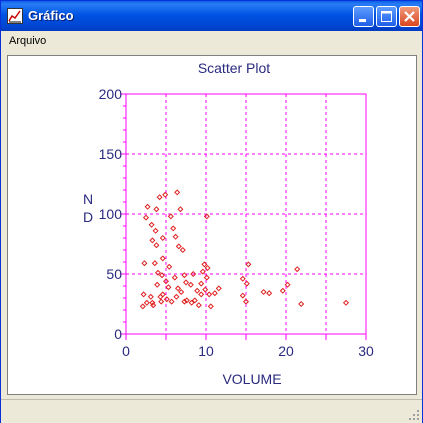 The height and width of the screenshot is (423, 423). What do you see at coordinates (114, 274) in the screenshot?
I see `y-tick-label: 50` at bounding box center [114, 274].